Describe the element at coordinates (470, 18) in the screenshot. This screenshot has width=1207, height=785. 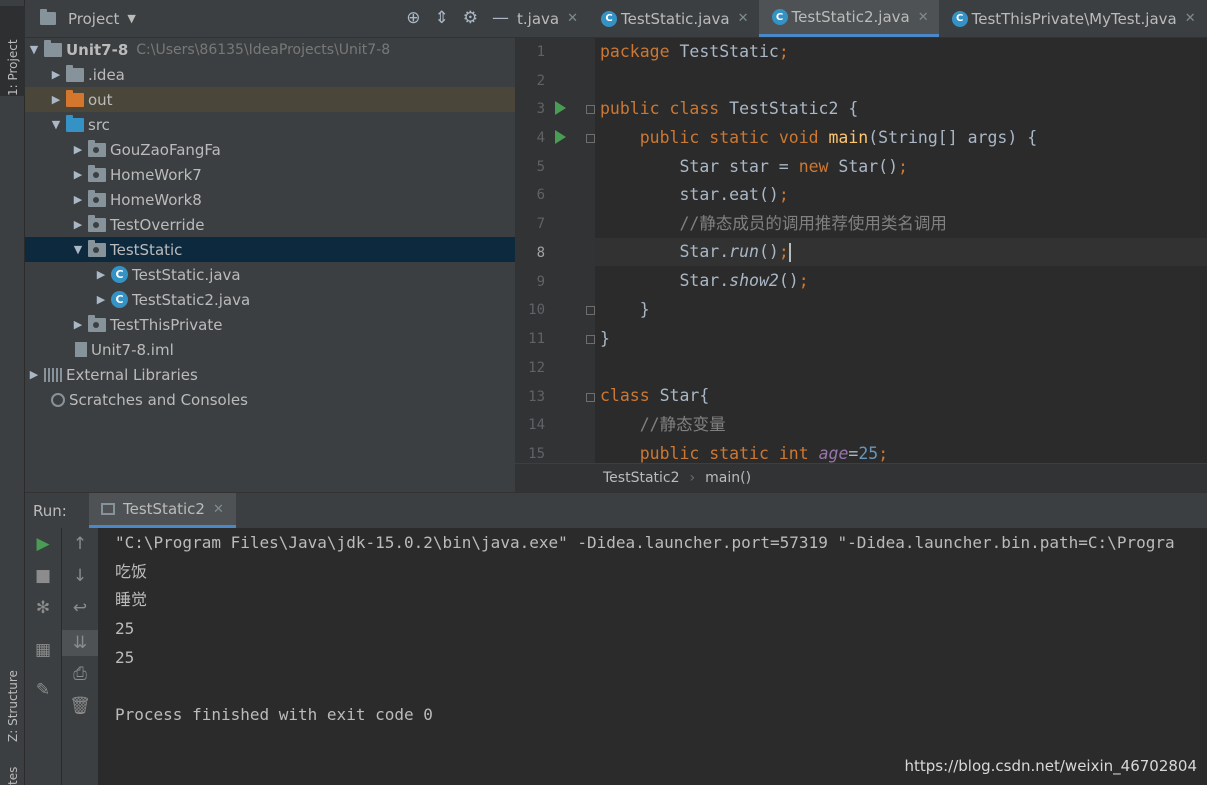
I see `gear-icon: ⚙` at that location.